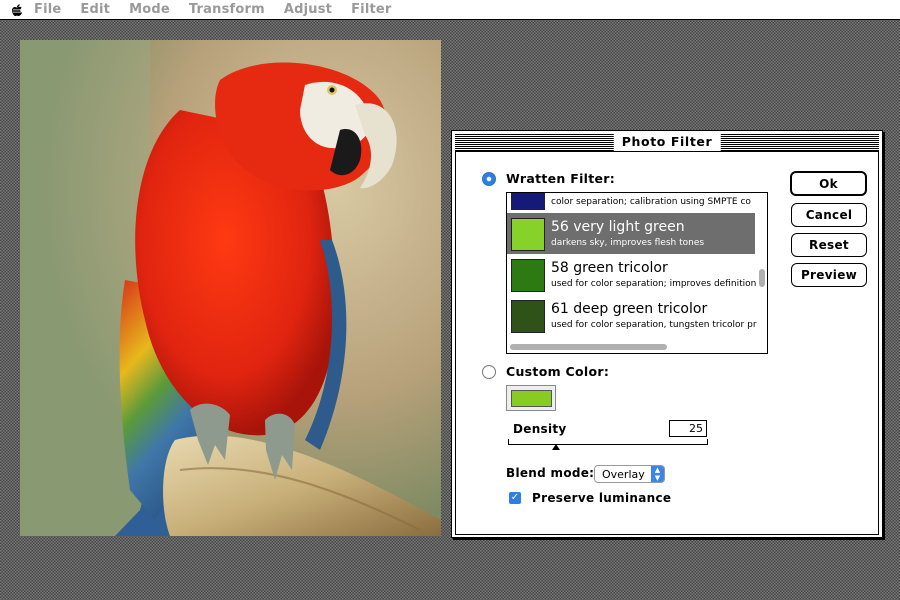  Describe the element at coordinates (371, 9) in the screenshot. I see `menu-filter: Filter` at that location.